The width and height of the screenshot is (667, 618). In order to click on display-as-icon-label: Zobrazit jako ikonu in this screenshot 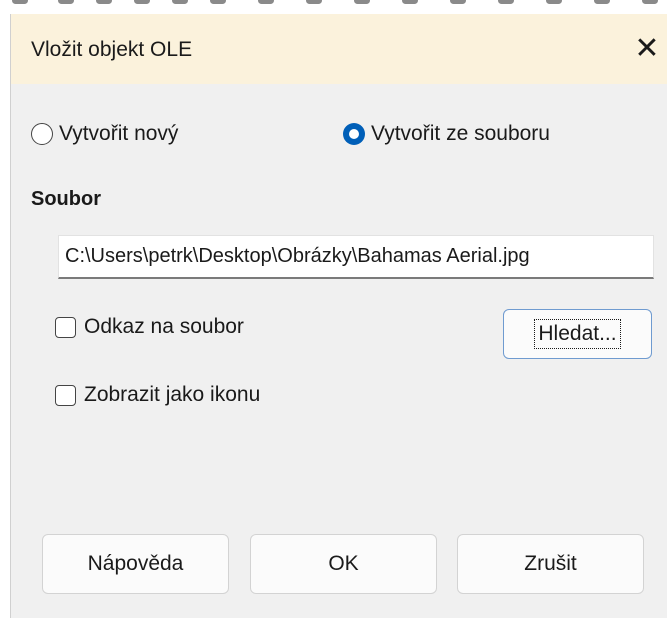, I will do `click(172, 394)`.